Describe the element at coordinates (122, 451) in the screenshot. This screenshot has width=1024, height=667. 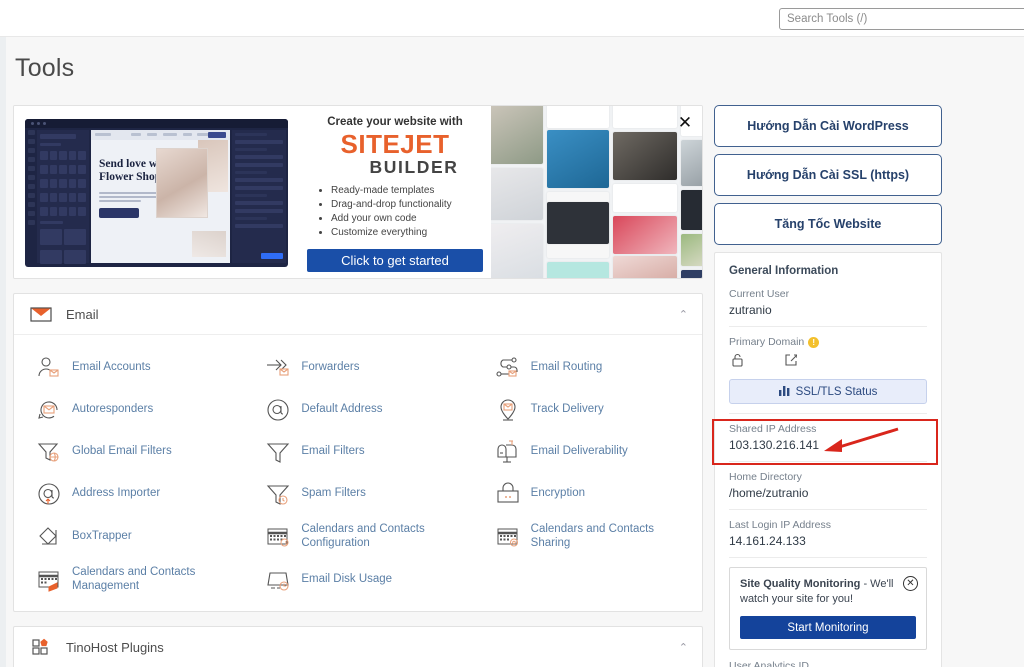
I see `tile-label: Global Email Filters` at that location.